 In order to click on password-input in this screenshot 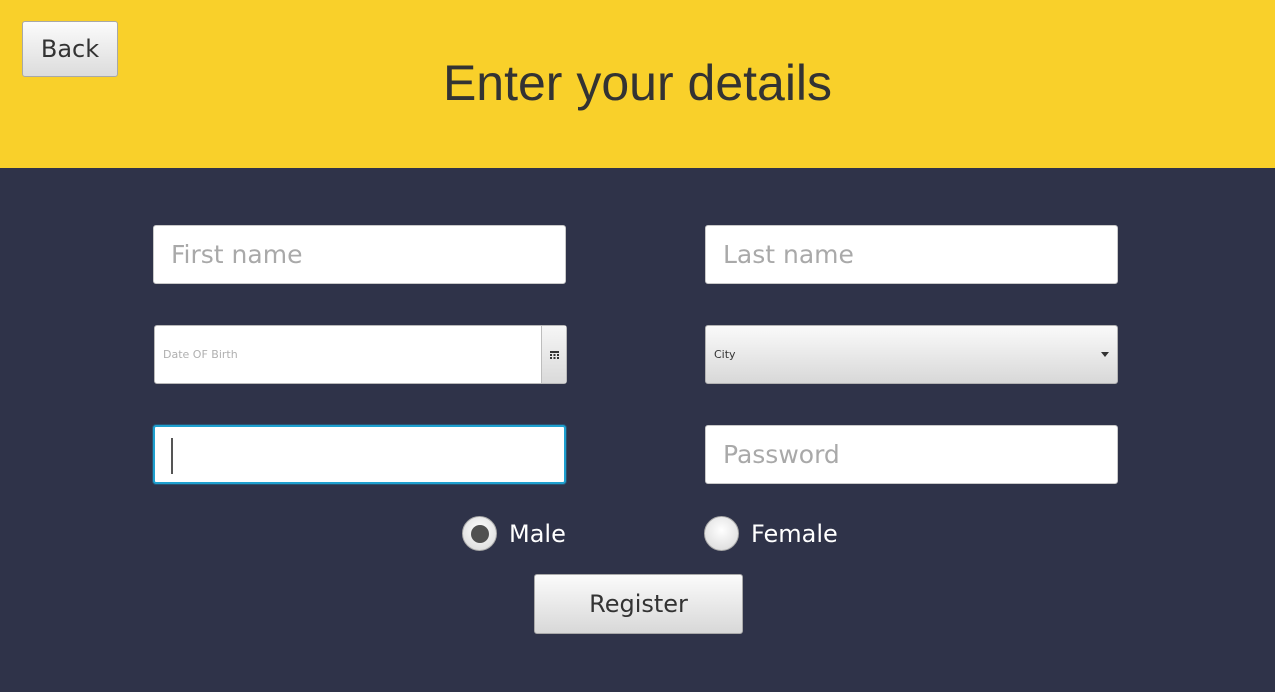, I will do `click(911, 454)`.